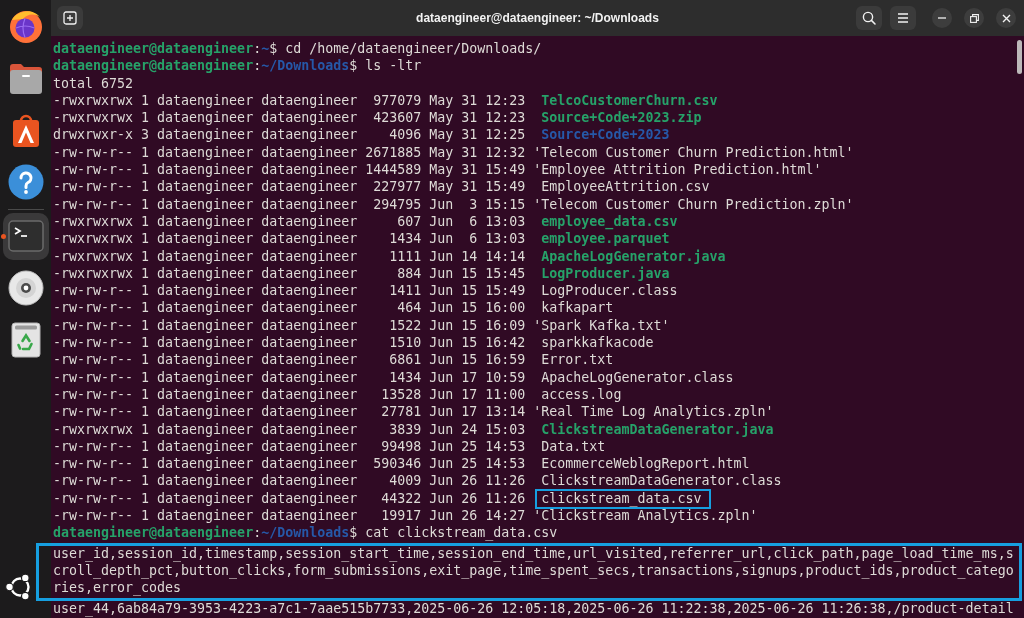 Image resolution: width=1024 pixels, height=618 pixels. What do you see at coordinates (289, 429) in the screenshot?
I see `file-details: -rwxrwxrwx 1 dataengineer dataengineer 3839 Jun 24 15:03` at bounding box center [289, 429].